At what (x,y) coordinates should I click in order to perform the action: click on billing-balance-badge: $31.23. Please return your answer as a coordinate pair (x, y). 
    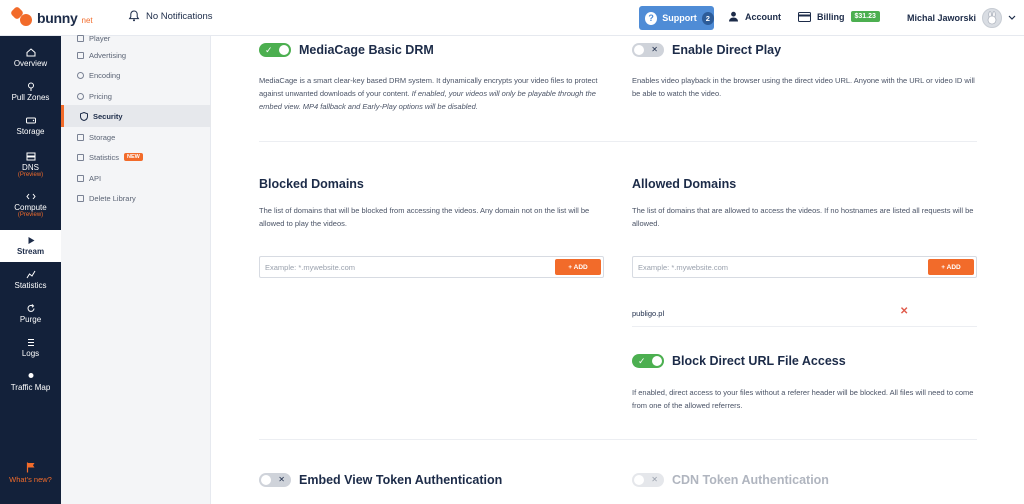
    Looking at the image, I should click on (865, 16).